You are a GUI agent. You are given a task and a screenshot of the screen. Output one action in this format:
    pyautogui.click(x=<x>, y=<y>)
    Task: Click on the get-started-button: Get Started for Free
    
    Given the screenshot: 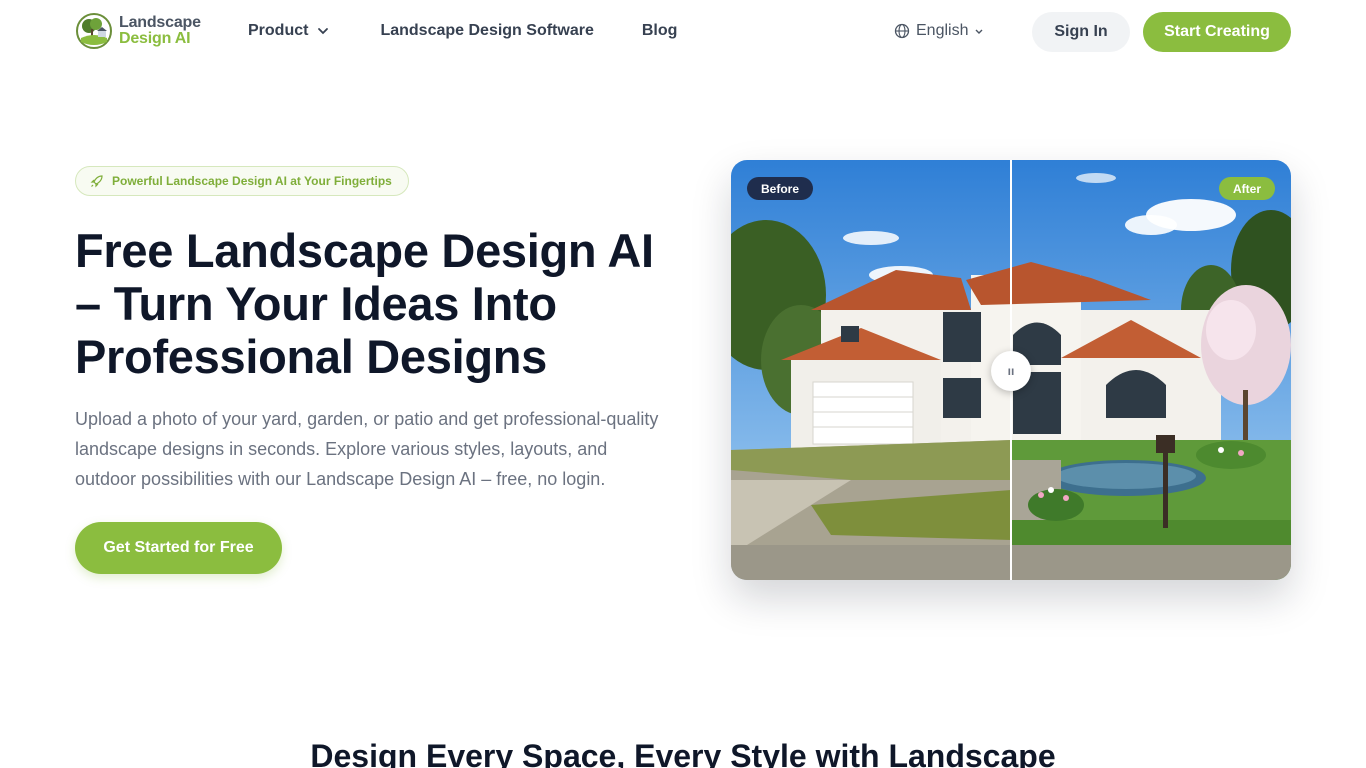 What is the action you would take?
    pyautogui.click(x=178, y=548)
    